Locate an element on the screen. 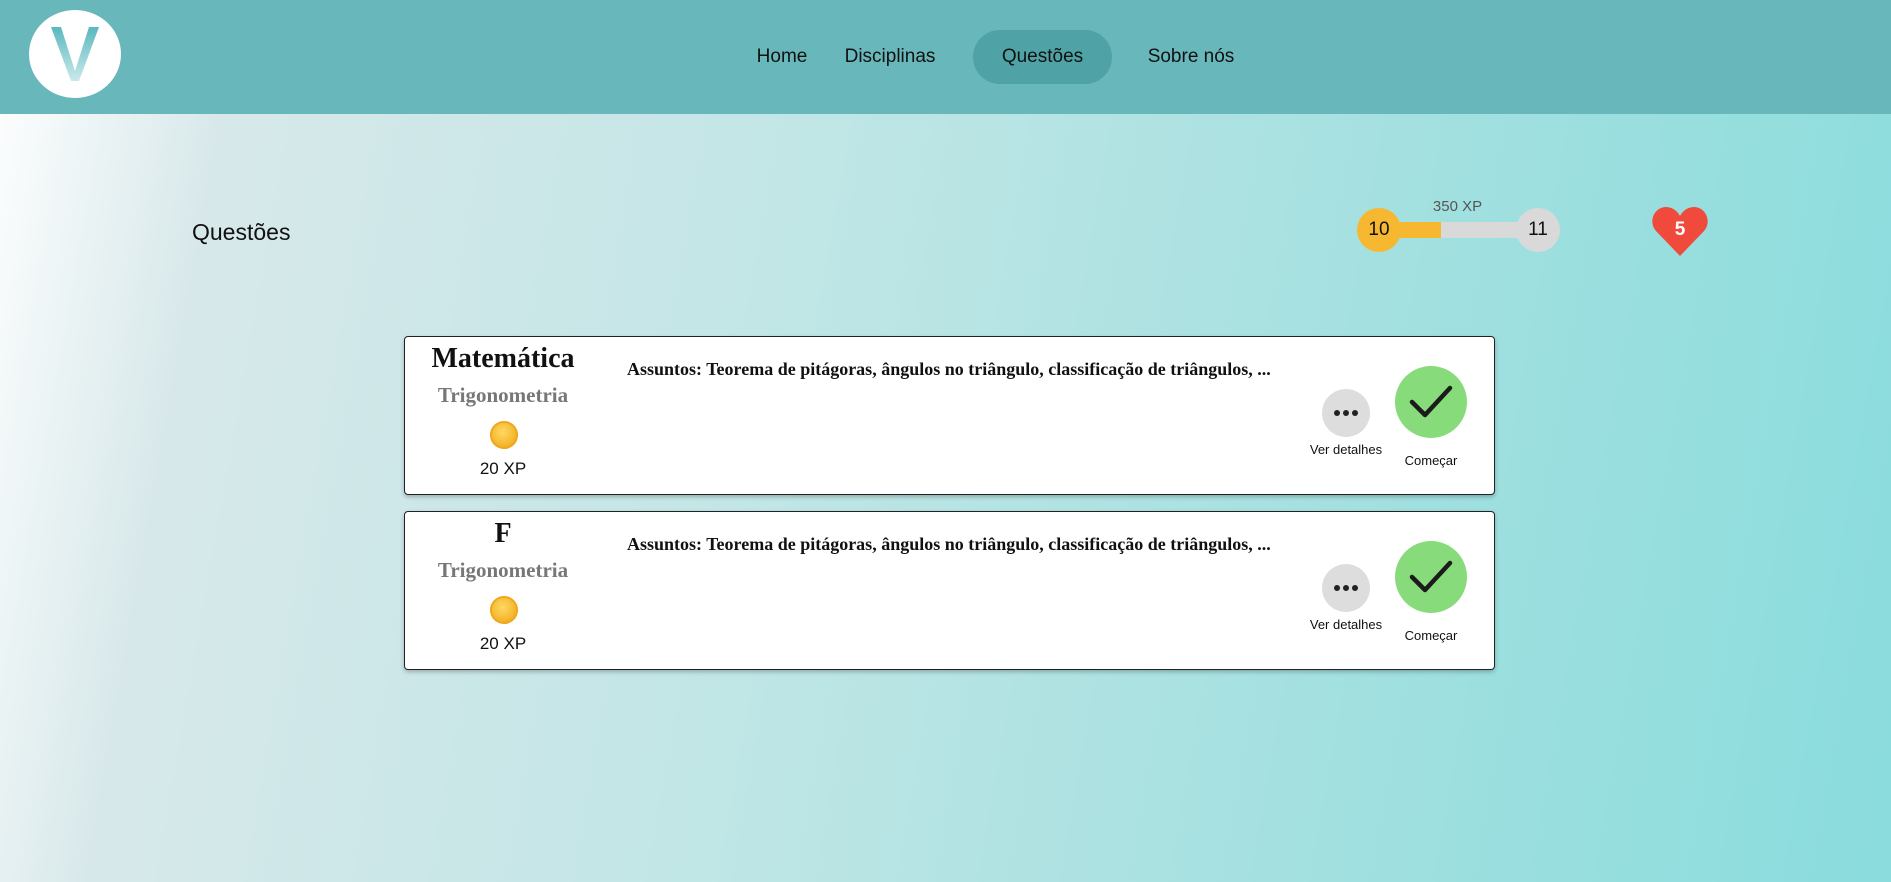 This screenshot has width=1891, height=882. nav-disciplinas: Disciplinas is located at coordinates (890, 57).